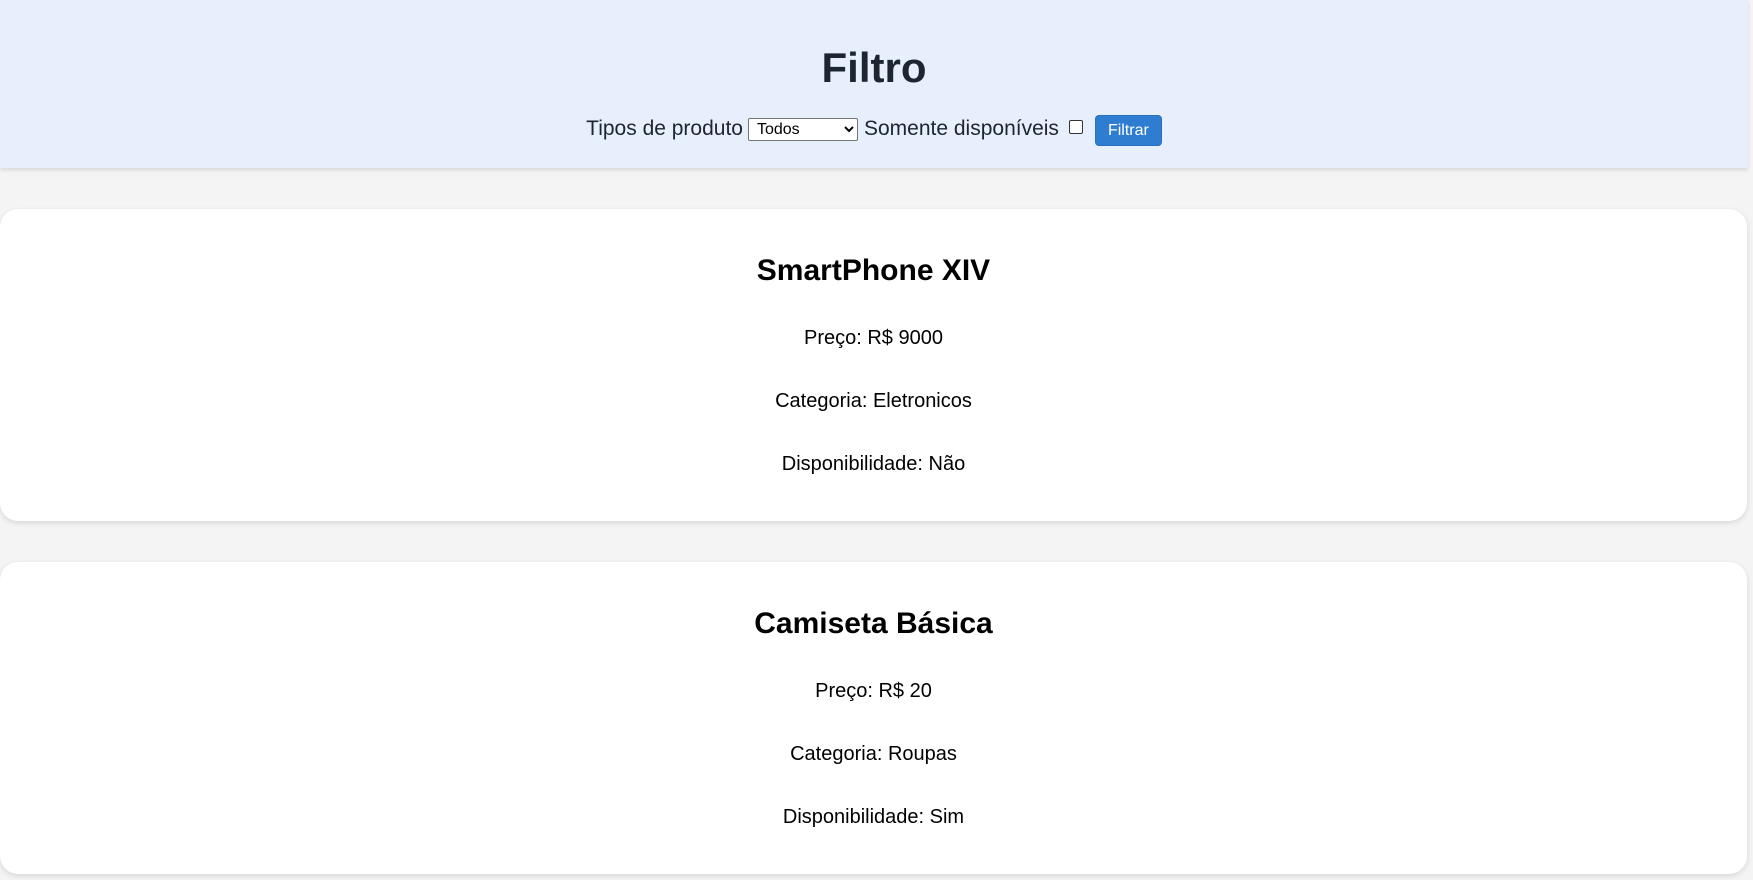 Image resolution: width=1753 pixels, height=880 pixels. I want to click on product-category: Categoria: Eletronicos, so click(873, 401).